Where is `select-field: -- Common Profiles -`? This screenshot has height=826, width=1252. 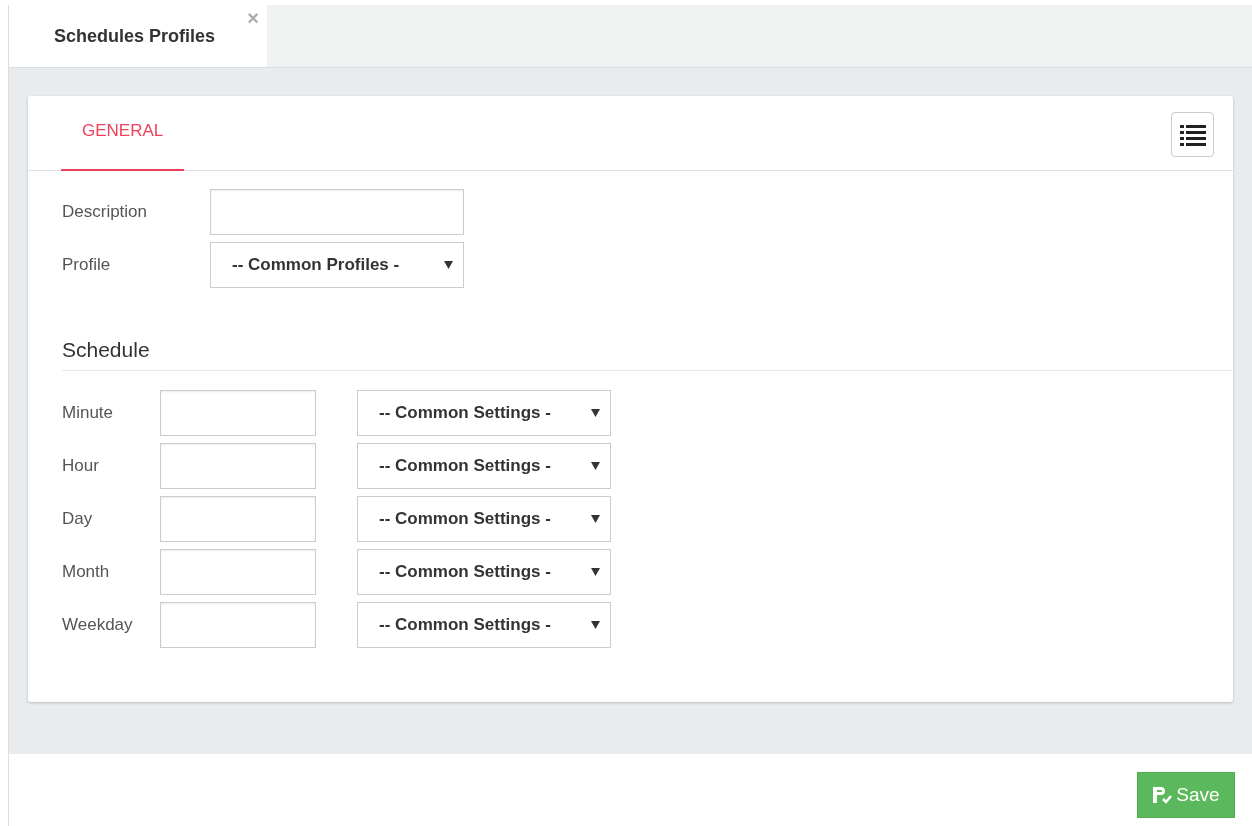 select-field: -- Common Profiles - is located at coordinates (337, 265).